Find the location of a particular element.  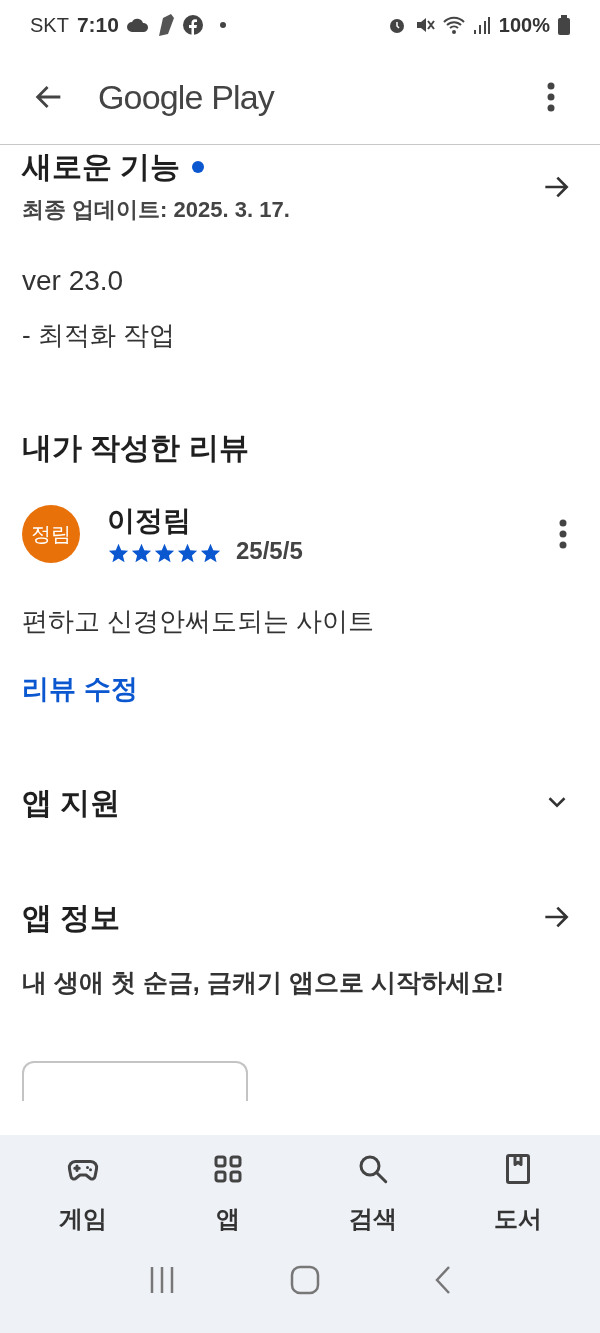

avatar: 정림 is located at coordinates (51, 534).